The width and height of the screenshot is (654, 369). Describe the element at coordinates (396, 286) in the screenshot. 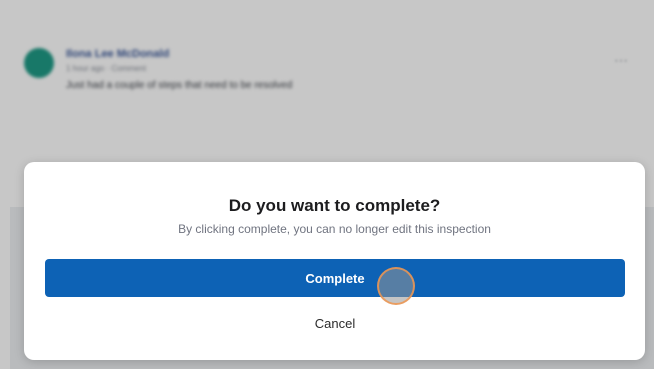

I see `touch-indicator` at that location.